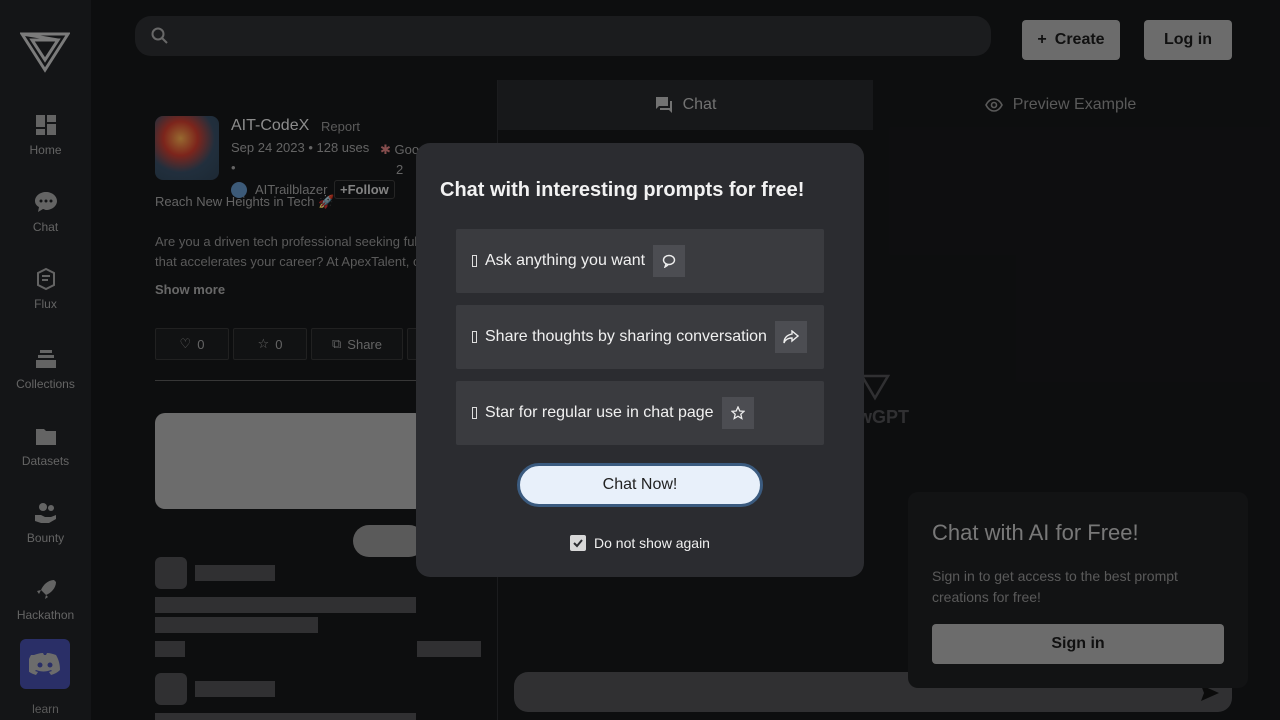 The width and height of the screenshot is (1280, 720). I want to click on feature-label: Share thoughts by sharing conversation, so click(626, 336).